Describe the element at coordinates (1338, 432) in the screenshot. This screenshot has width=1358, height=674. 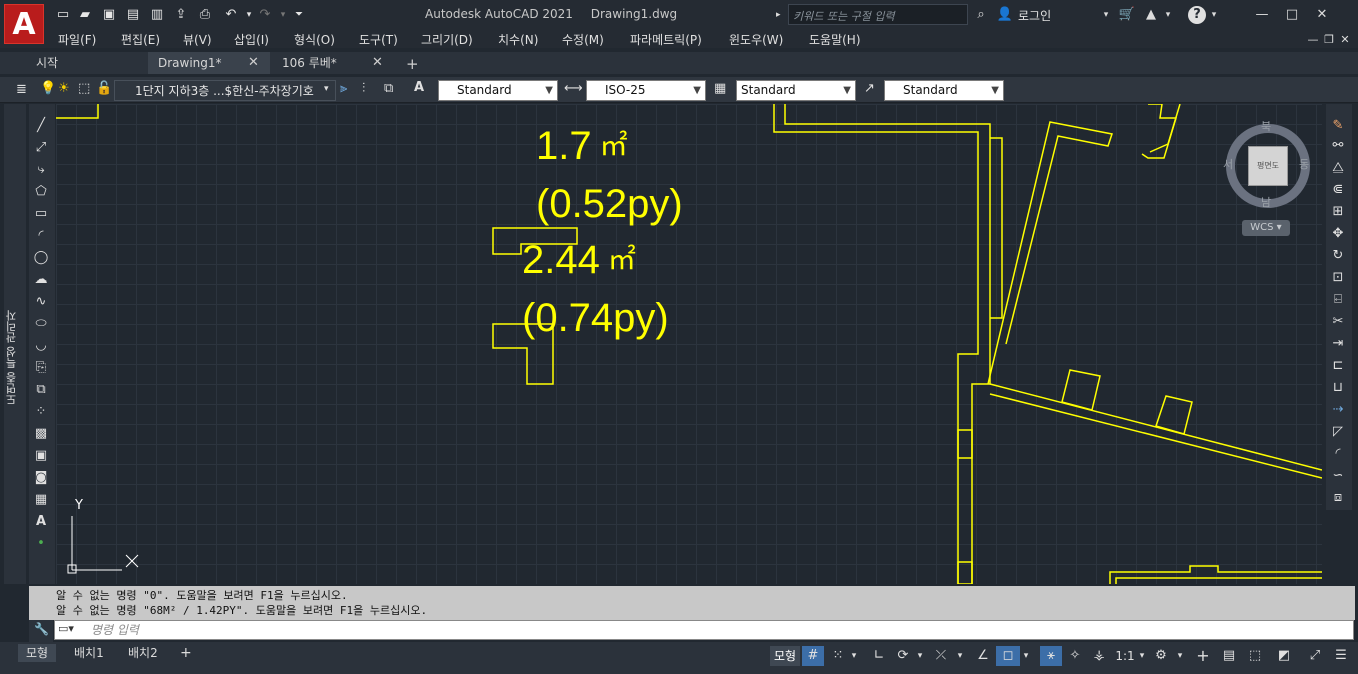
I see `chamfer-icon: ◸` at that location.